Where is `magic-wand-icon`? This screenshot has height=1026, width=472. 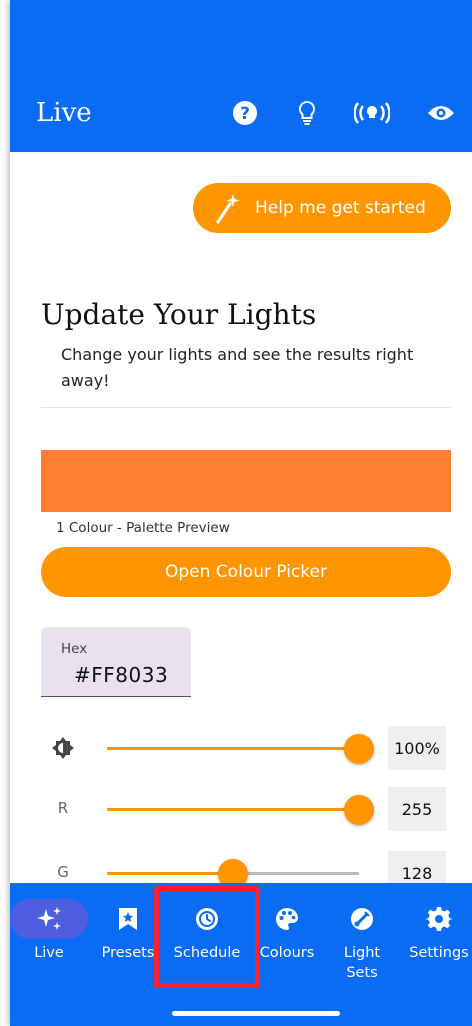 magic-wand-icon is located at coordinates (228, 208).